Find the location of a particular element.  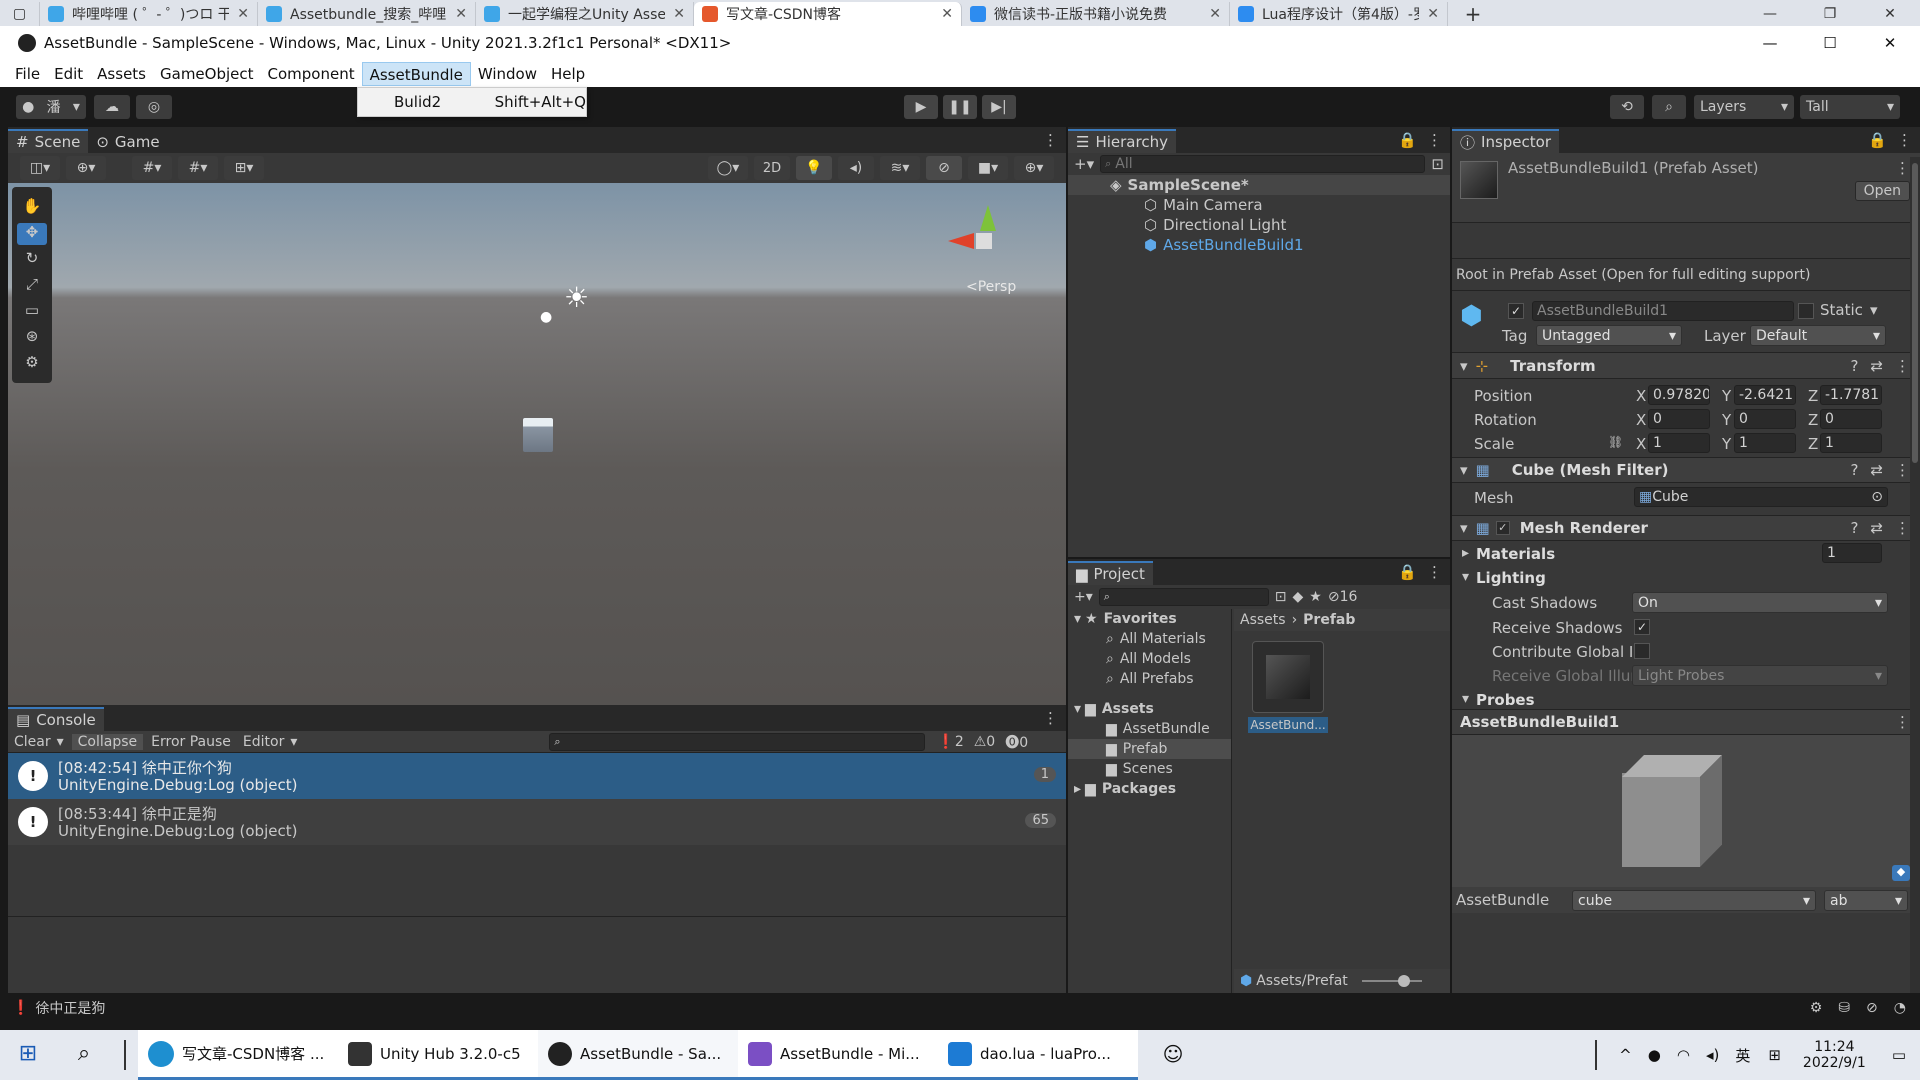

tab-console: ▤ Console is located at coordinates (56, 719).